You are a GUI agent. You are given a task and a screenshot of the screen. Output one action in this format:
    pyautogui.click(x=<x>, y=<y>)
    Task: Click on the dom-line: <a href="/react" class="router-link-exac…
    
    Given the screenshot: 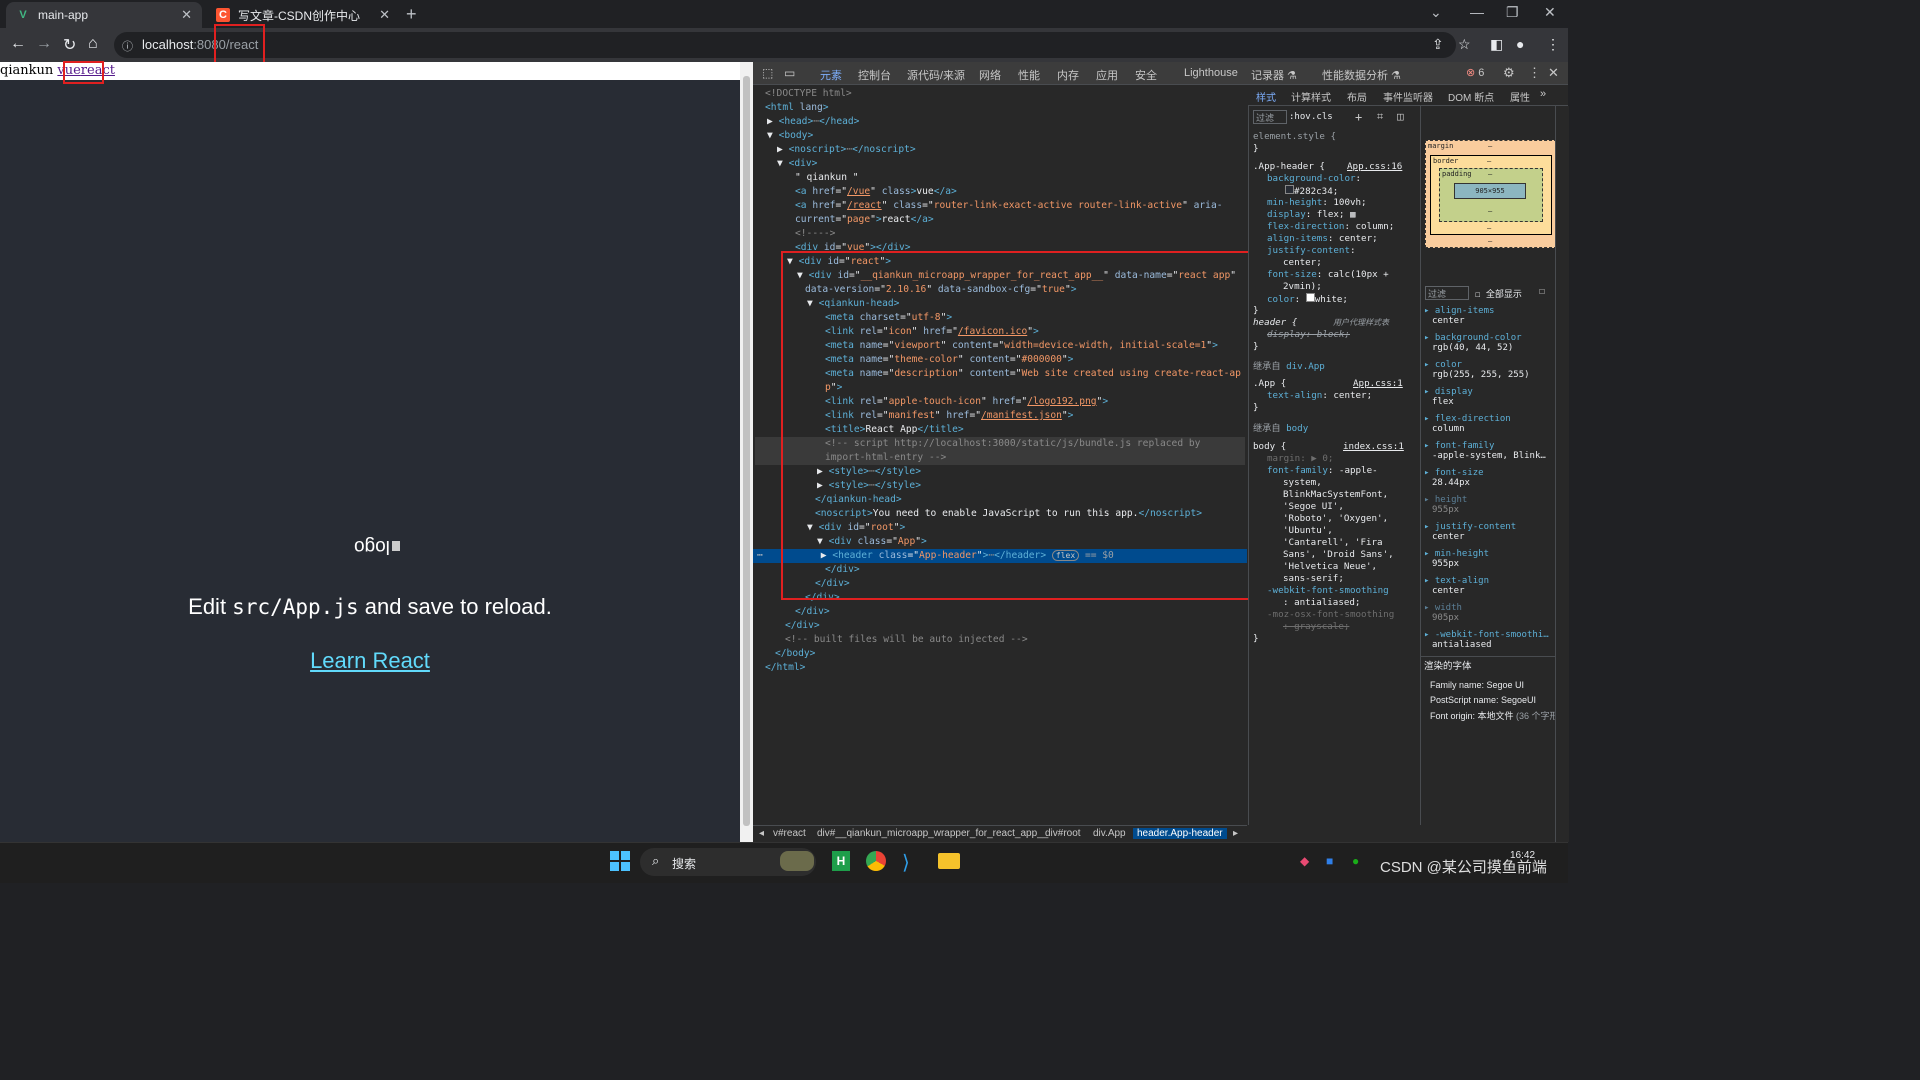 What is the action you would take?
    pyautogui.click(x=1009, y=206)
    